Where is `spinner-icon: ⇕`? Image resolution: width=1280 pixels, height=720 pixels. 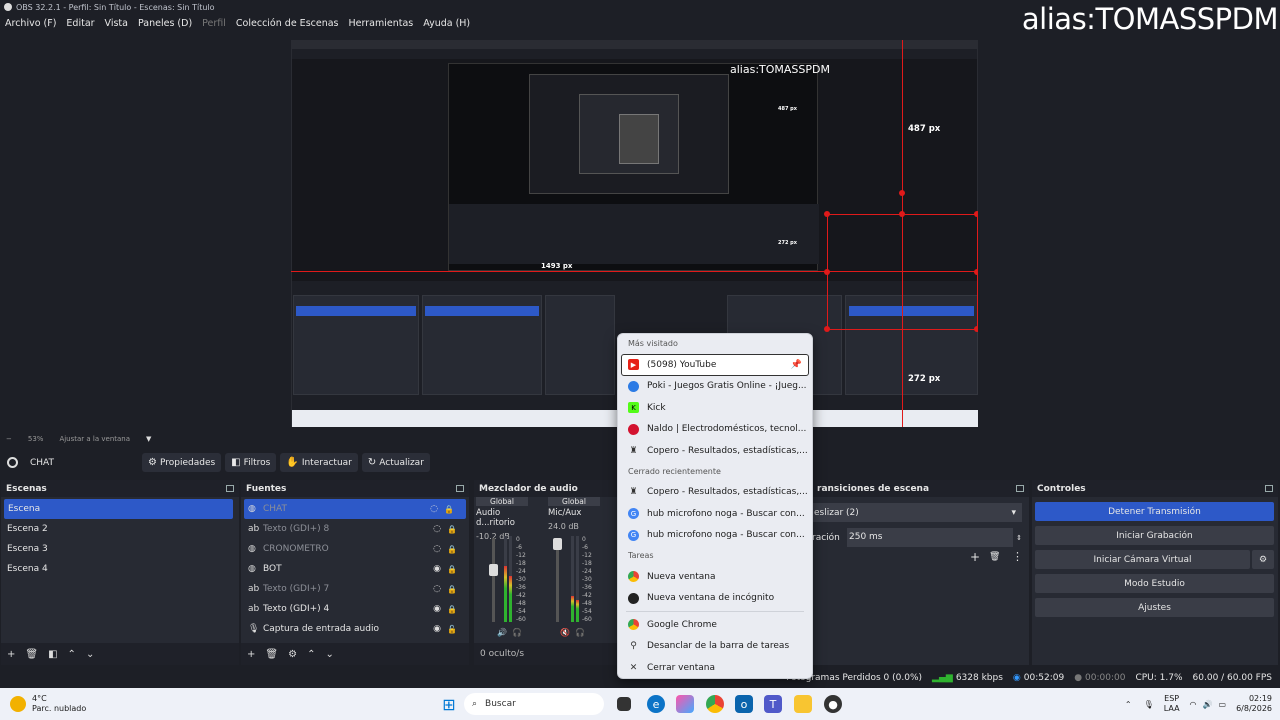
spinner-icon: ⇕ is located at coordinates (1017, 538).